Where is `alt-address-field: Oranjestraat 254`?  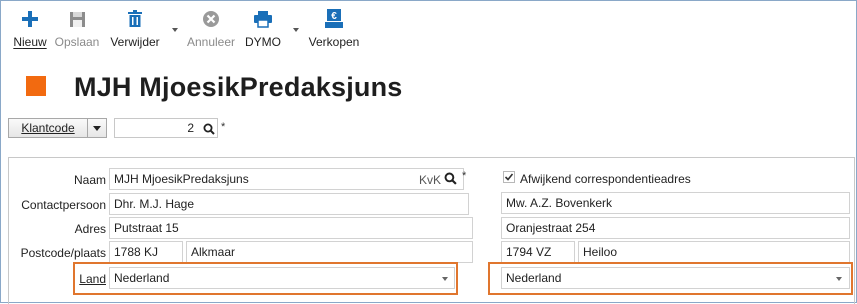
alt-address-field: Oranjestraat 254 is located at coordinates (675, 228).